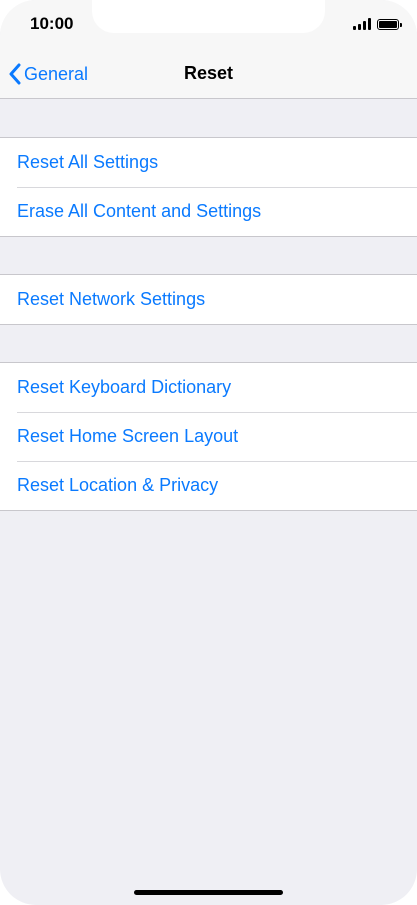 Image resolution: width=417 pixels, height=905 pixels. Describe the element at coordinates (208, 162) in the screenshot. I see `reset-all-settings-button: Reset All Settings` at that location.